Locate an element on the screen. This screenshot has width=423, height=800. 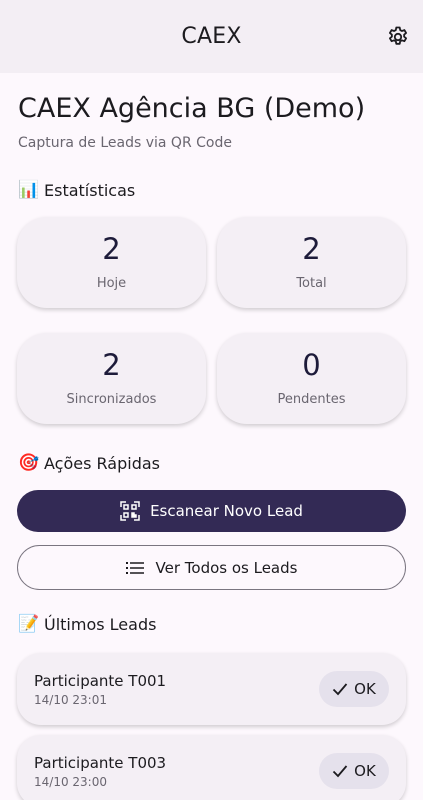
stats-section-title: 📊 Estatísticas is located at coordinates (76, 190).